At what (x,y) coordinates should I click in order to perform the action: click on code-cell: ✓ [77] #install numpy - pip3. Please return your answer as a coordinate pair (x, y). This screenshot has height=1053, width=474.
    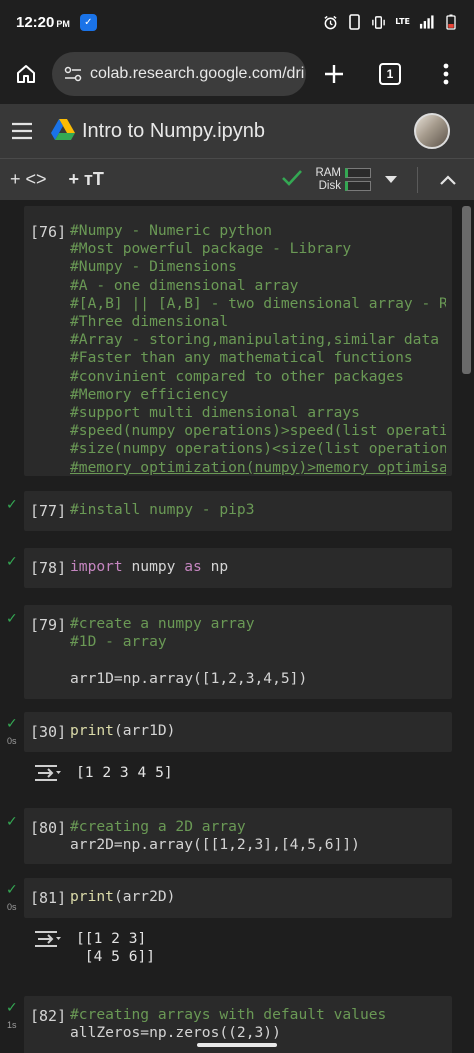
    Looking at the image, I should click on (229, 511).